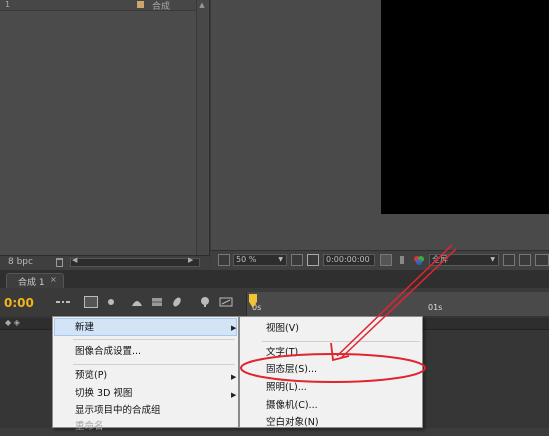 This screenshot has width=549, height=436. I want to click on submenu-item-text: 文字(T), so click(269, 353).